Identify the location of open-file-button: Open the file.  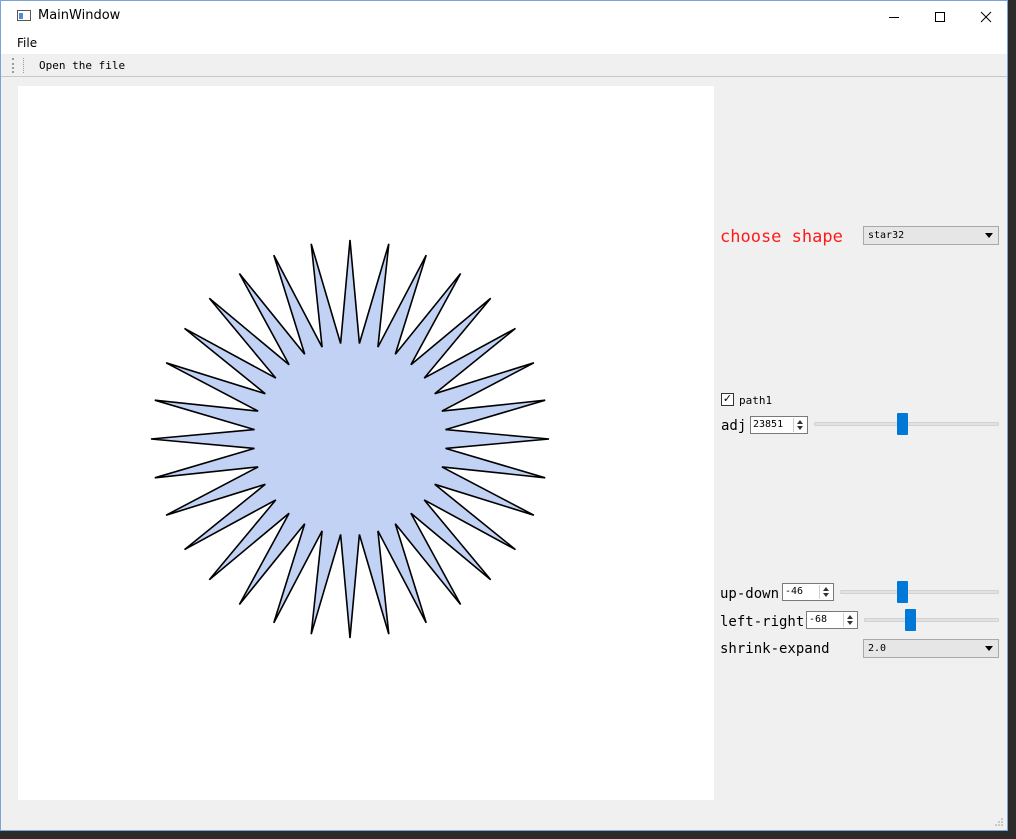
(82, 65).